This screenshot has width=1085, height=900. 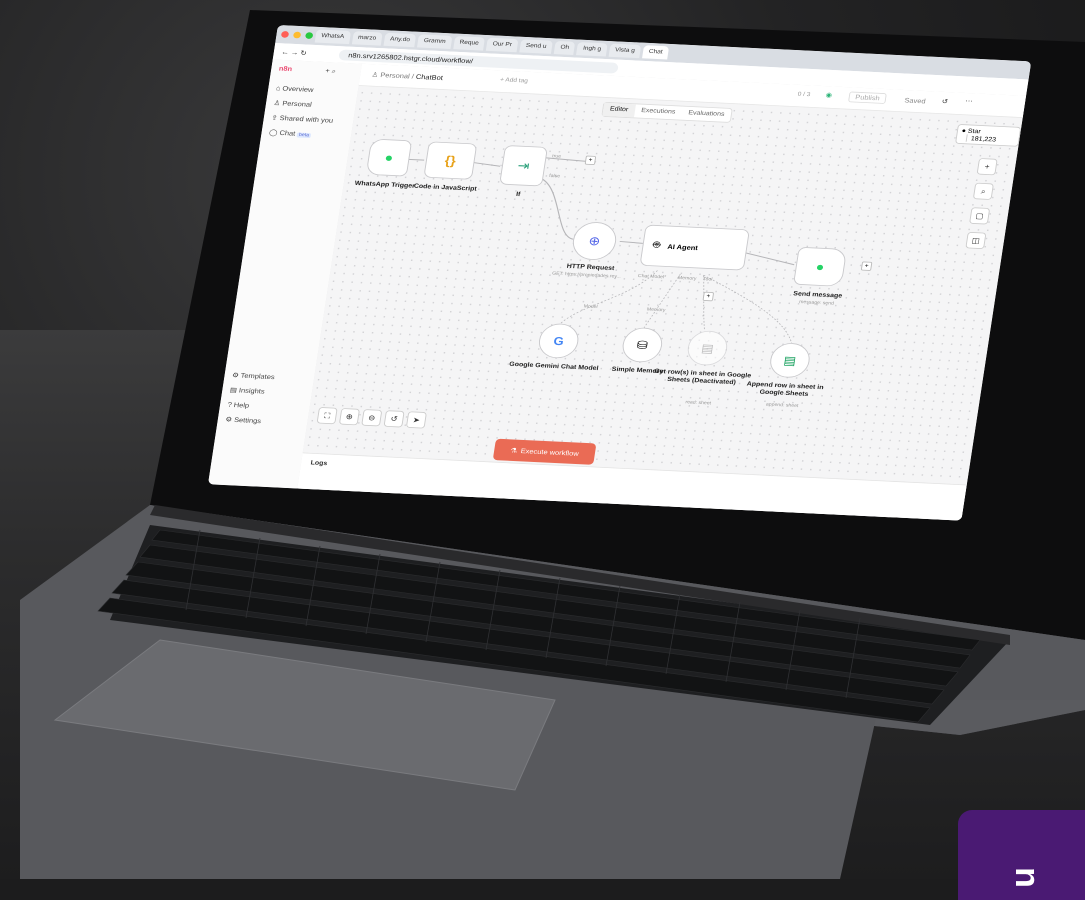 What do you see at coordinates (327, 415) in the screenshot?
I see `fit-view-button: ⛶` at bounding box center [327, 415].